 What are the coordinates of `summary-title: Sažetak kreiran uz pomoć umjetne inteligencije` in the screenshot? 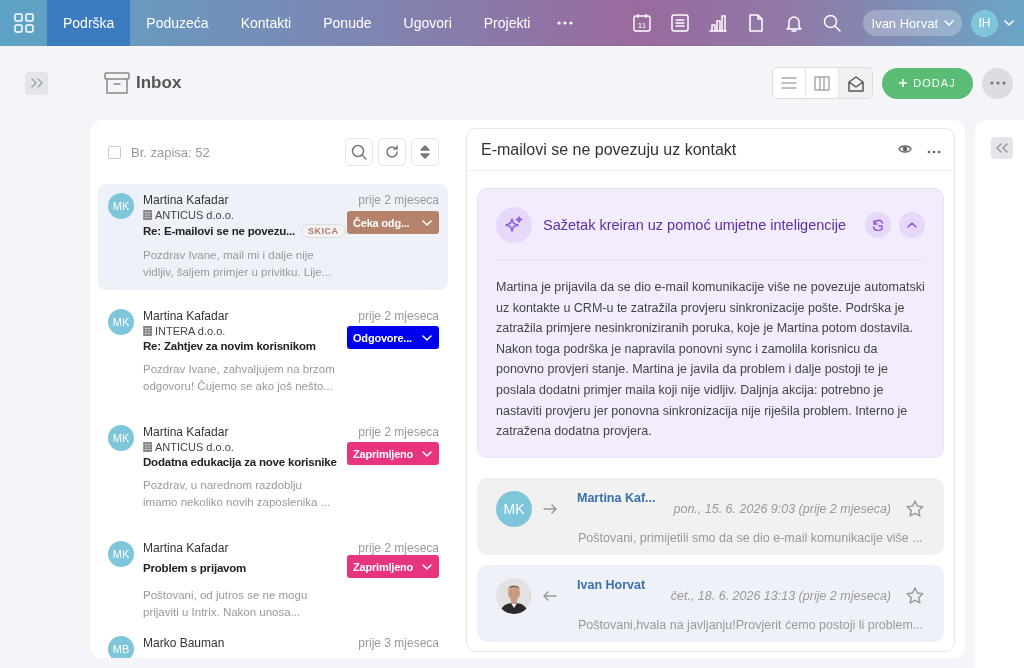 It's located at (695, 225).